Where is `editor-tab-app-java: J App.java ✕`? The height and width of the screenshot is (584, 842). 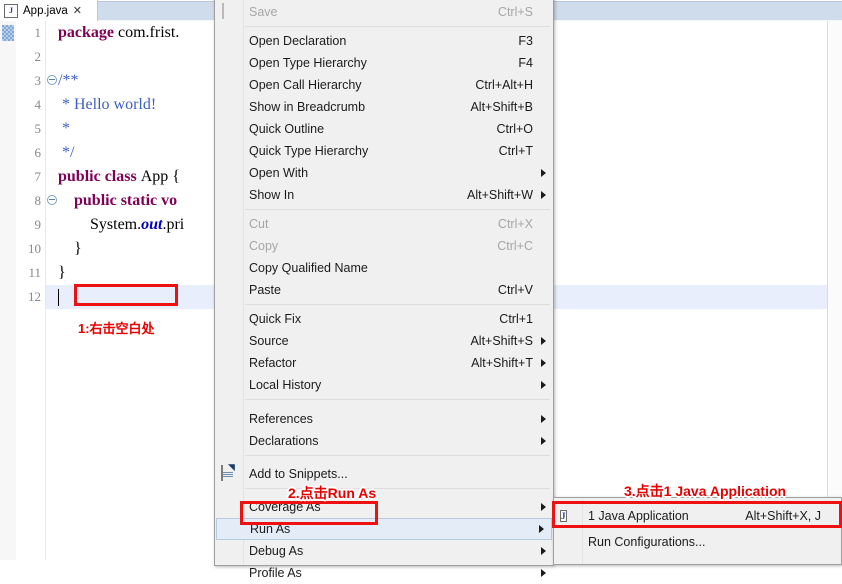
editor-tab-app-java: J App.java ✕ is located at coordinates (49, 10).